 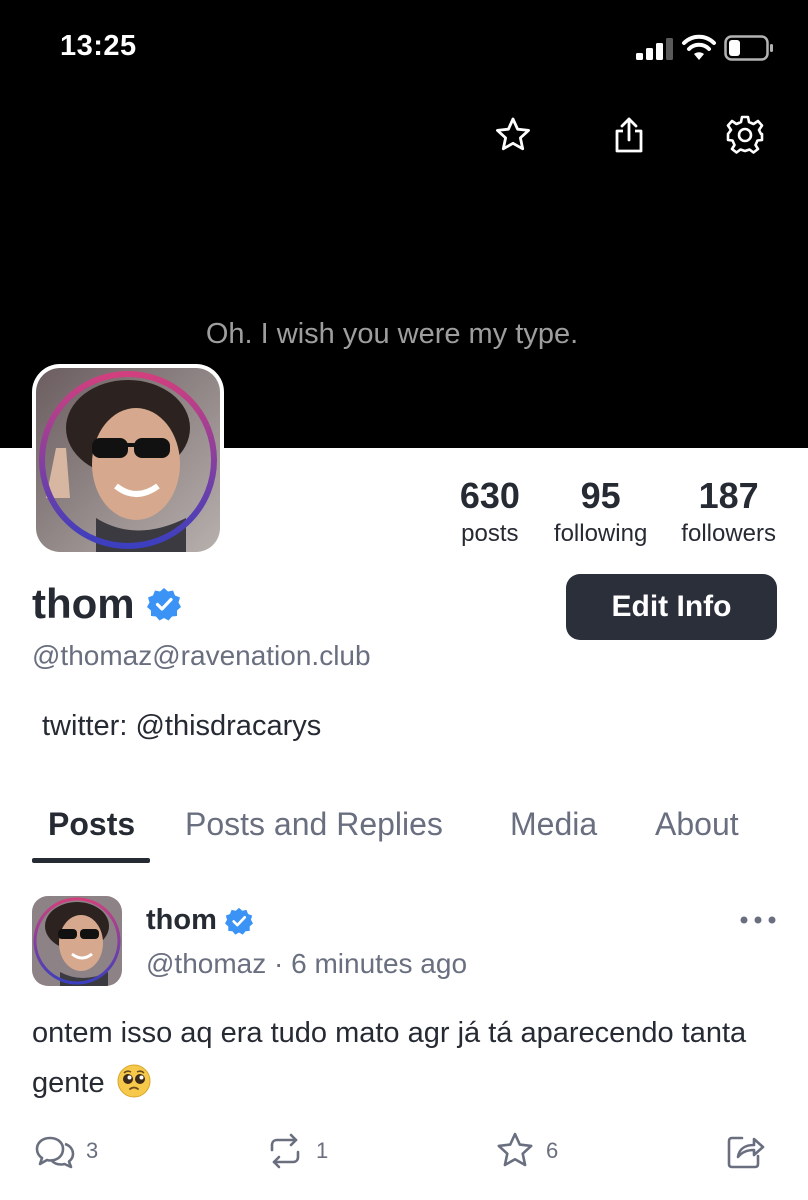 I want to click on share-post-button, so click(x=745, y=1151).